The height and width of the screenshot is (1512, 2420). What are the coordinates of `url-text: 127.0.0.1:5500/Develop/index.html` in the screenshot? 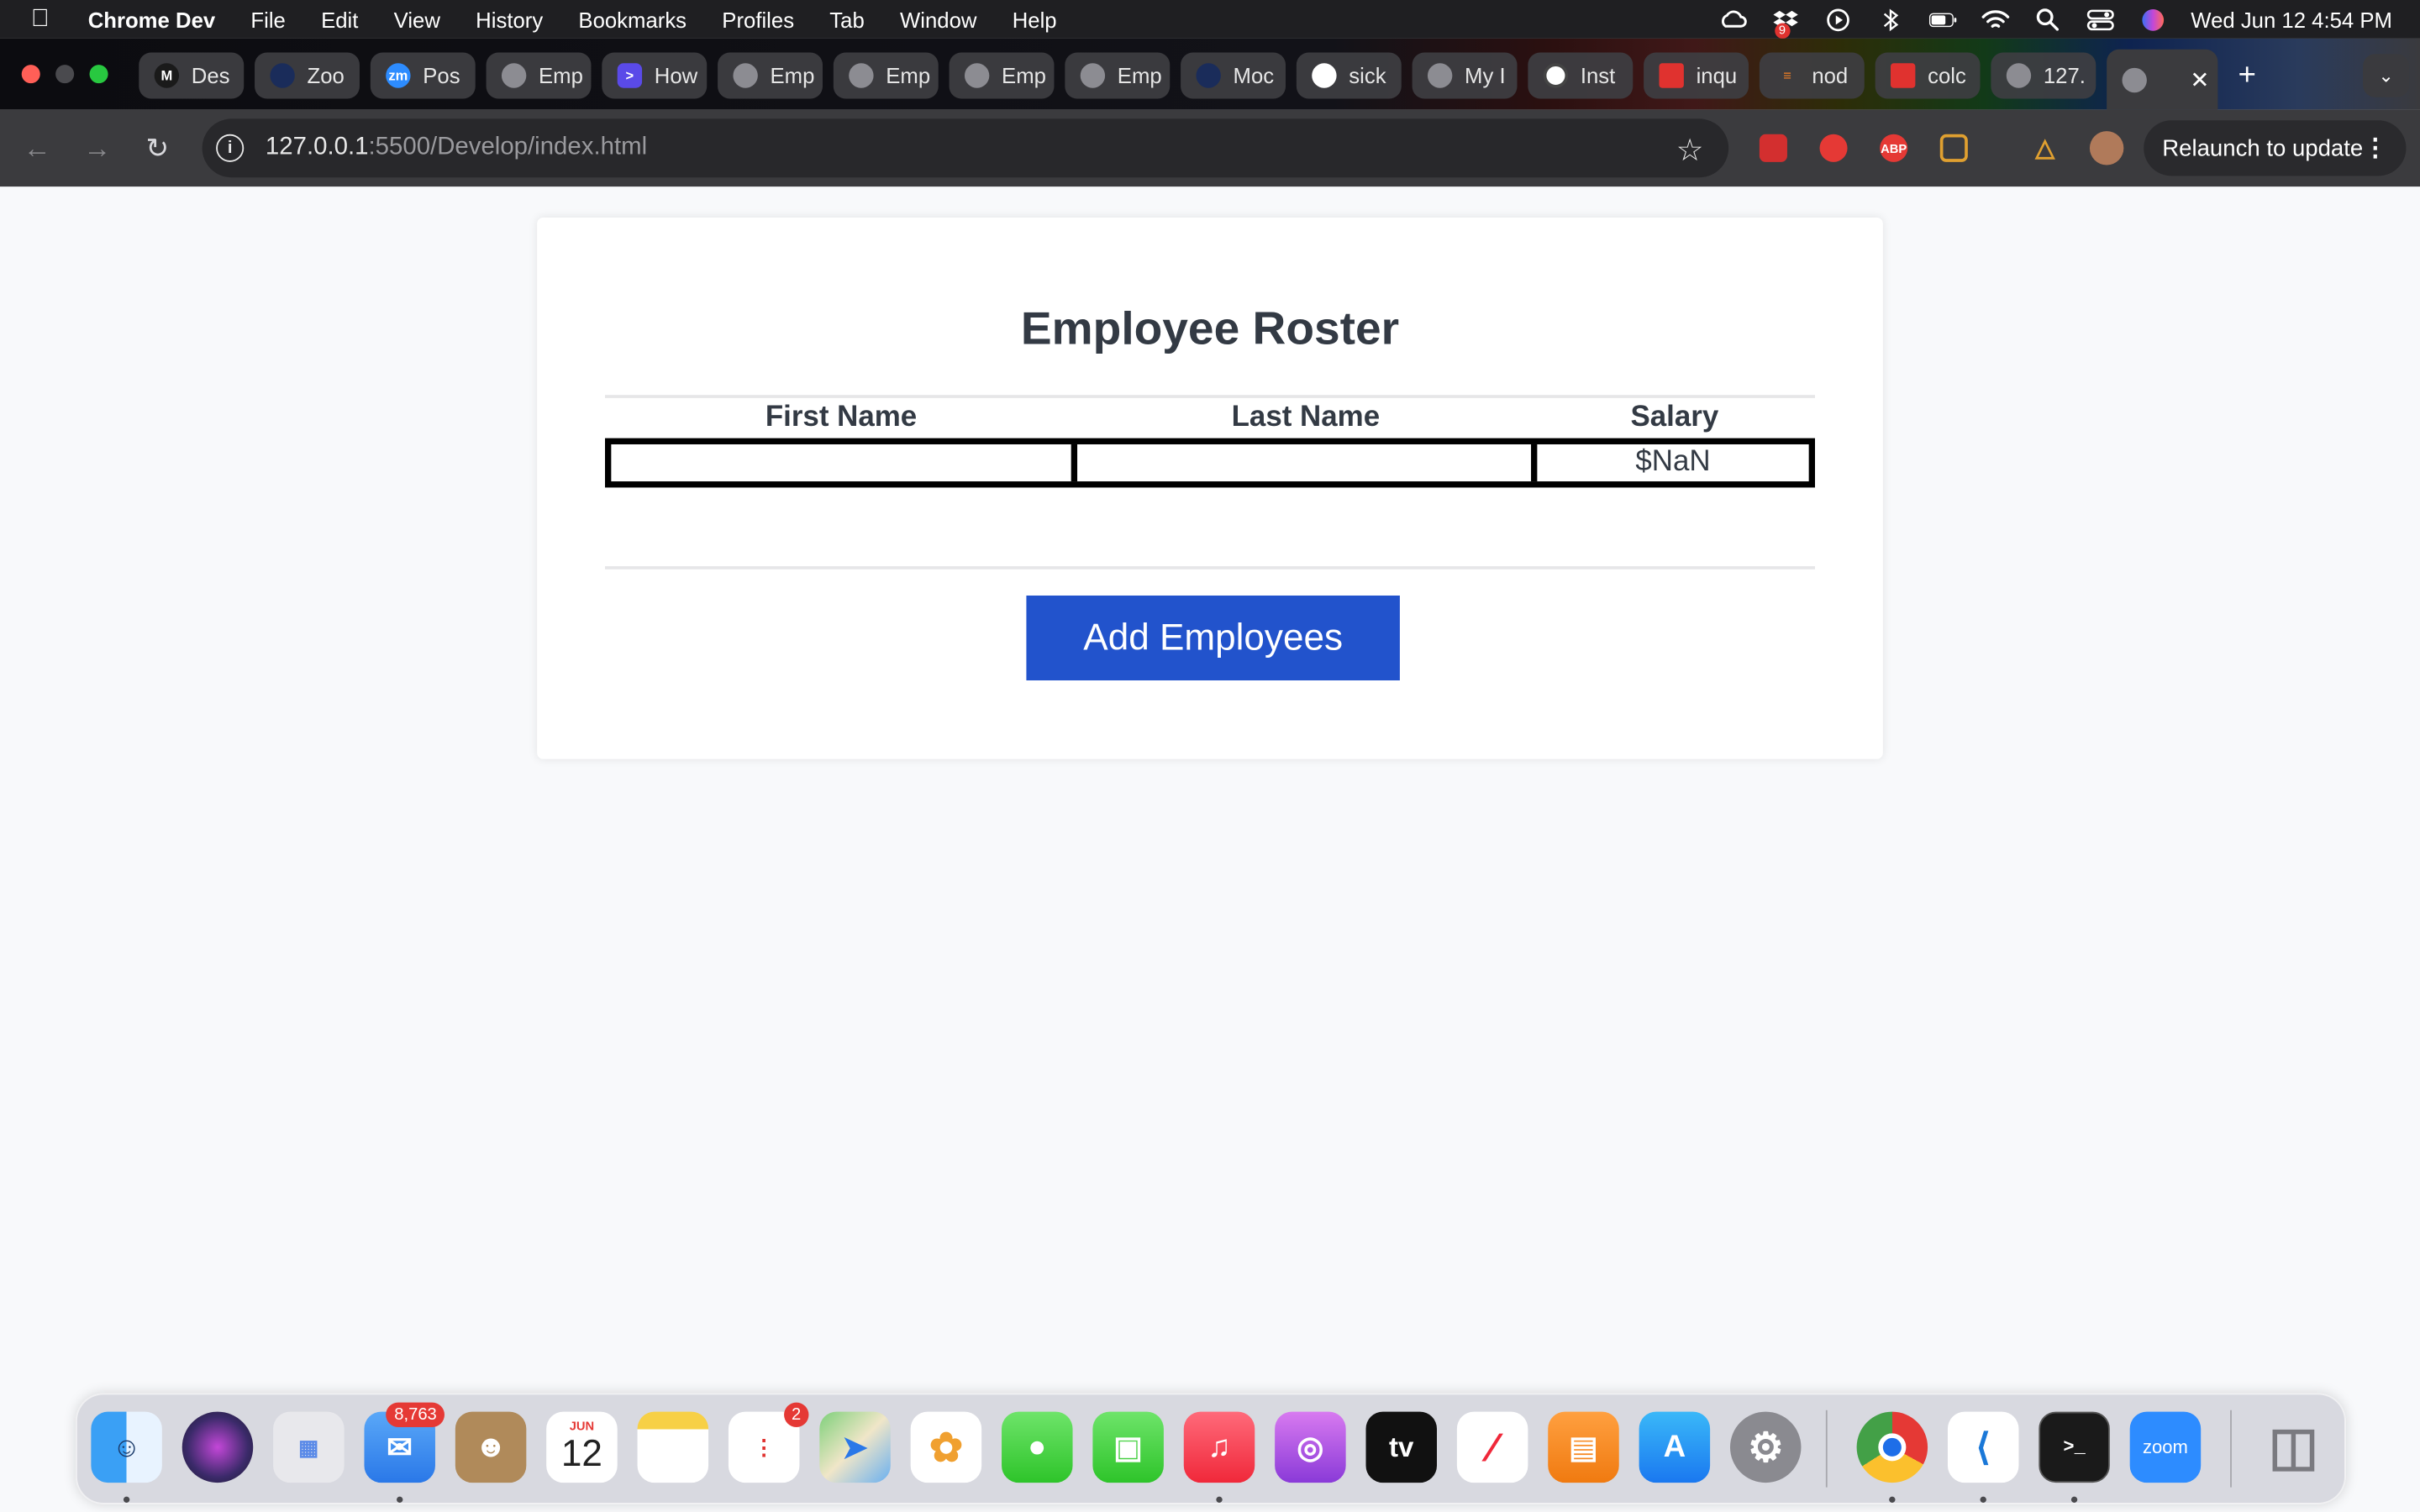 It's located at (456, 148).